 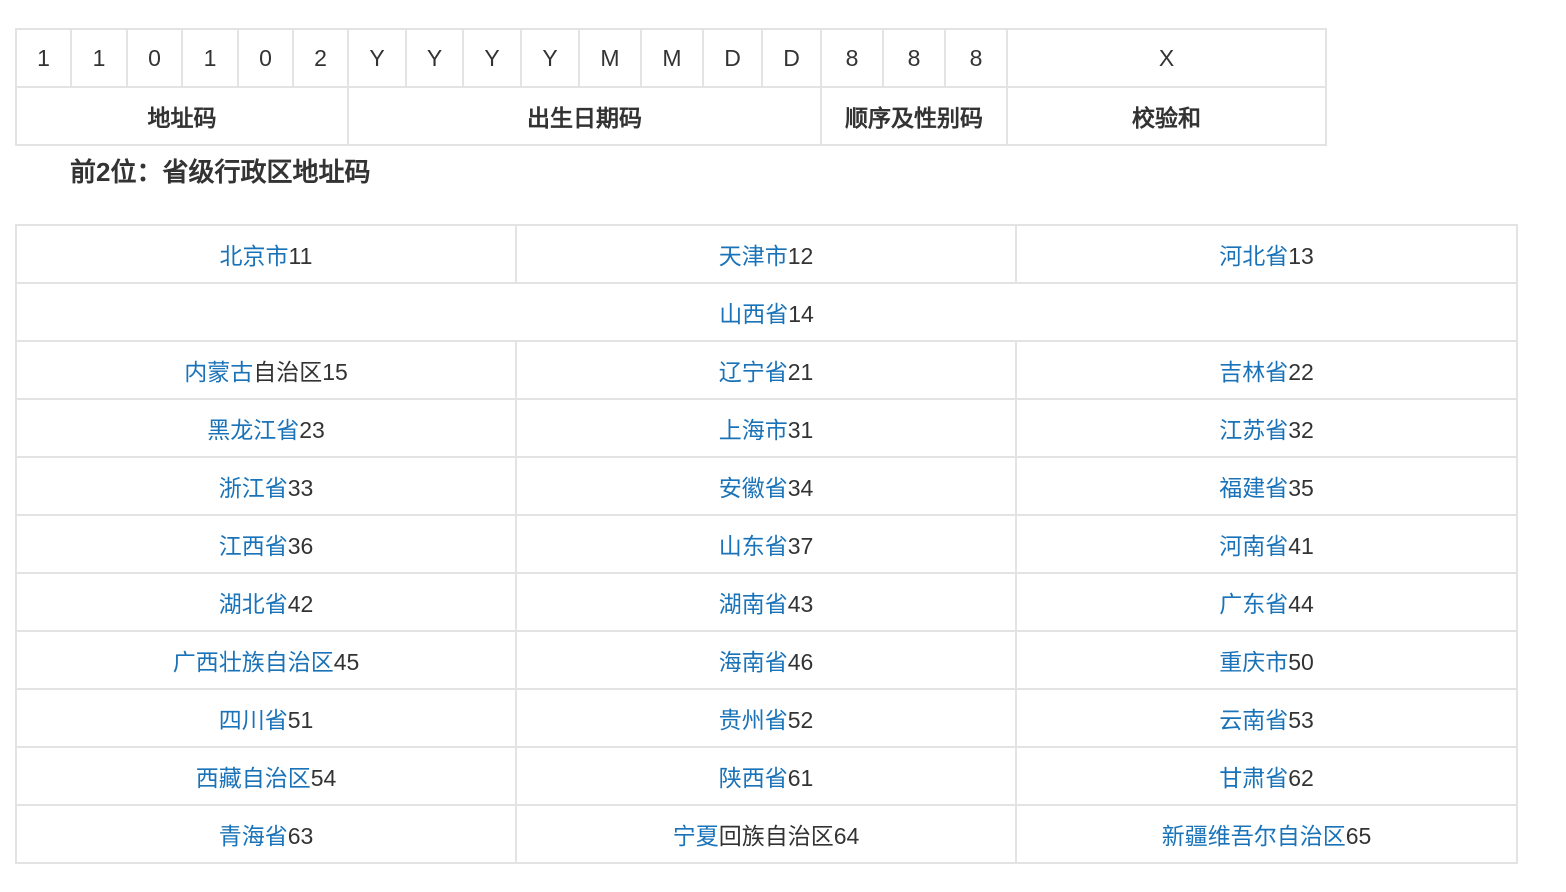 I want to click on province-row: 浙江省33 安徽省34 福建省35, so click(x=766, y=486).